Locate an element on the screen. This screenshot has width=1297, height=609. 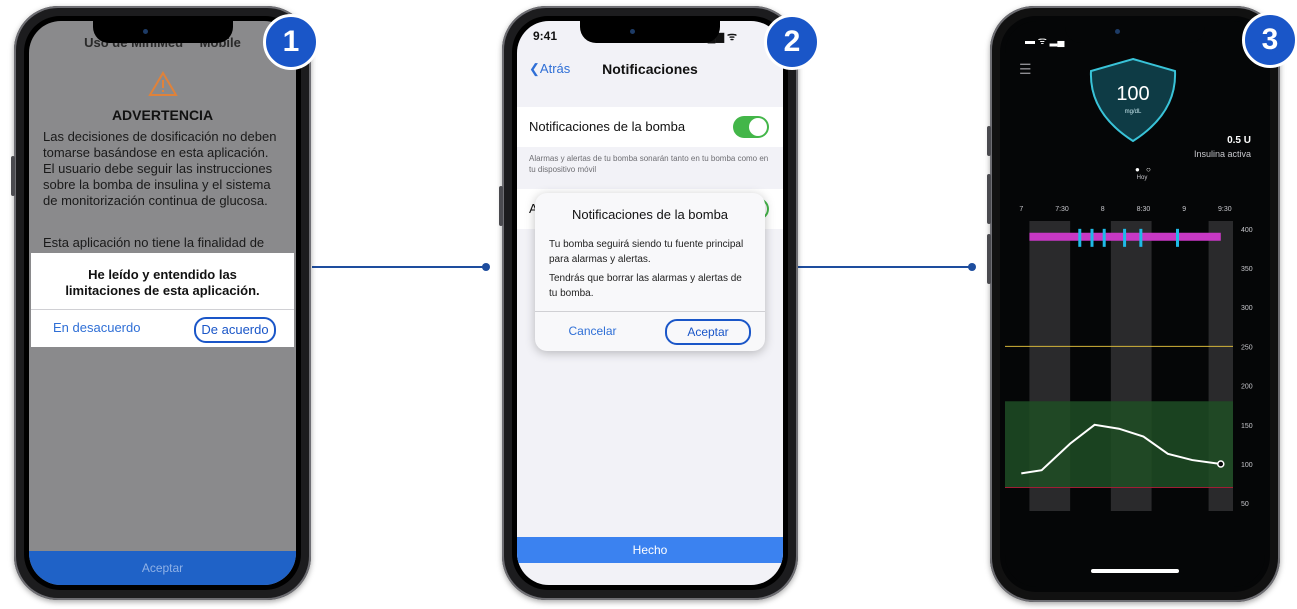
accept-footer-button: Aceptar is located at coordinates (162, 568).